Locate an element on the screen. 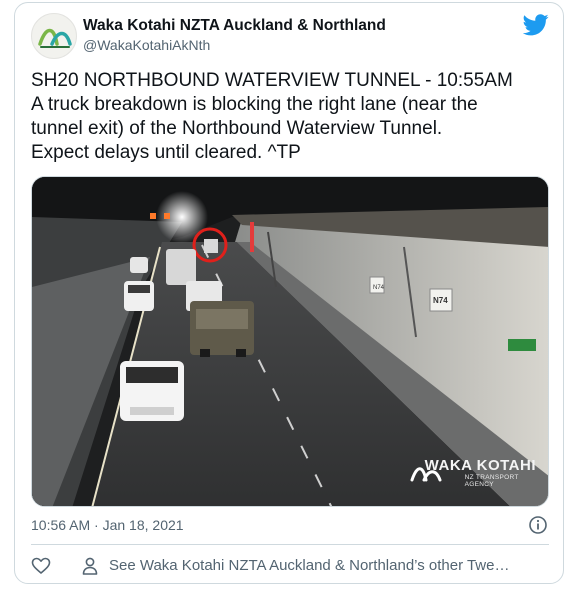 This screenshot has height=591, width=576. watermark-sub-1: NZ TRANSPORT is located at coordinates (491, 477).